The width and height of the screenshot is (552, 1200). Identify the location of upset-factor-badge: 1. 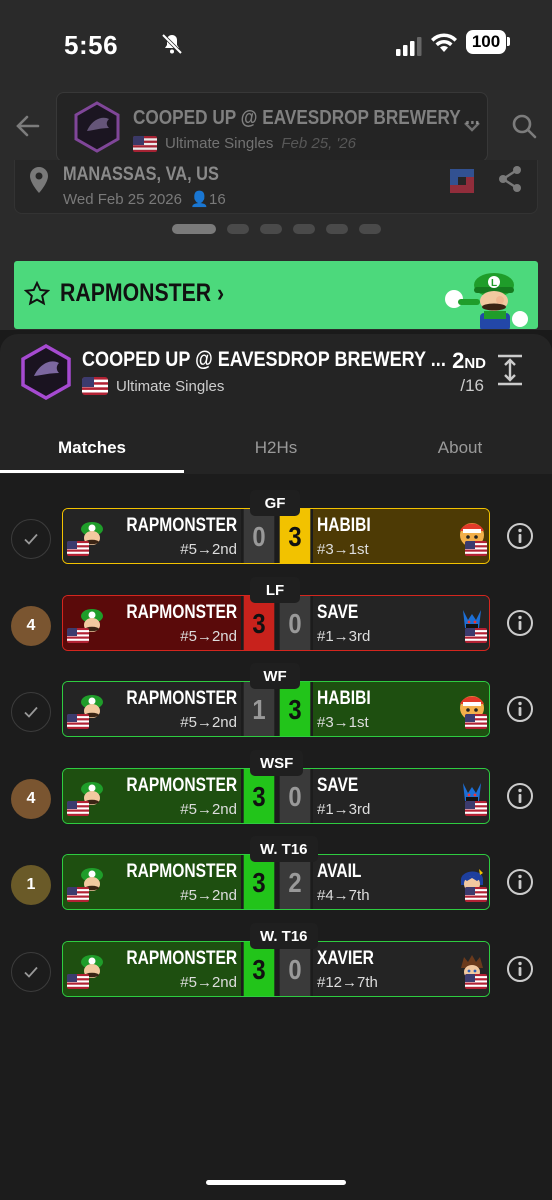
(31, 885).